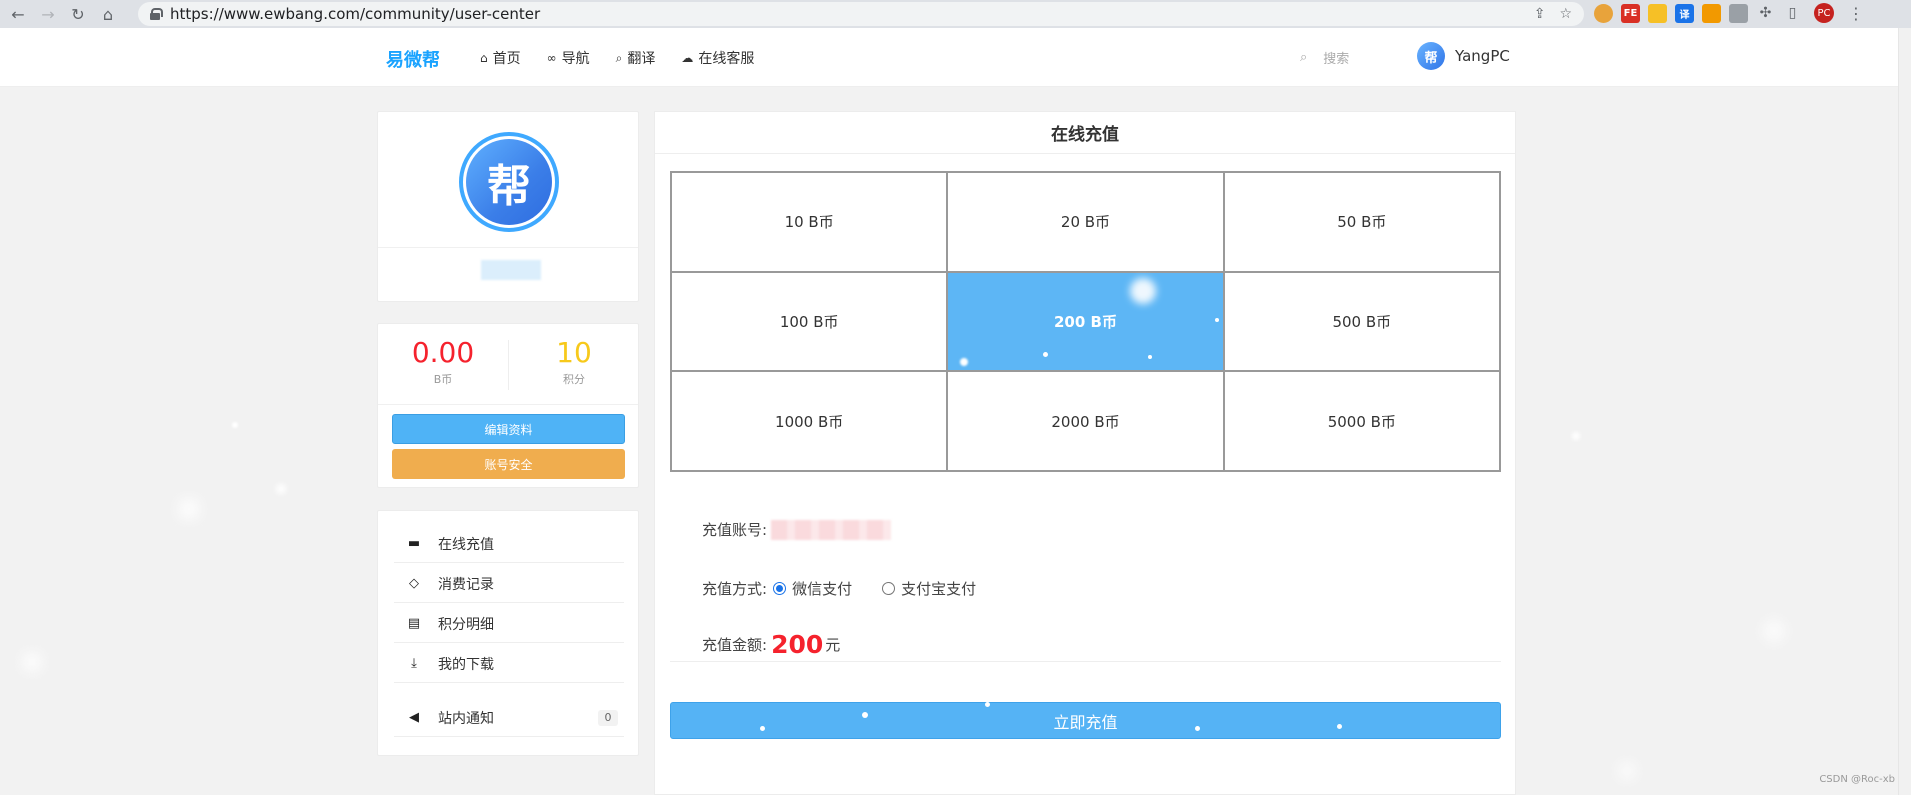 The width and height of the screenshot is (1911, 795). Describe the element at coordinates (1684, 13) in the screenshot. I see `translate-extension-icon: 译` at that location.